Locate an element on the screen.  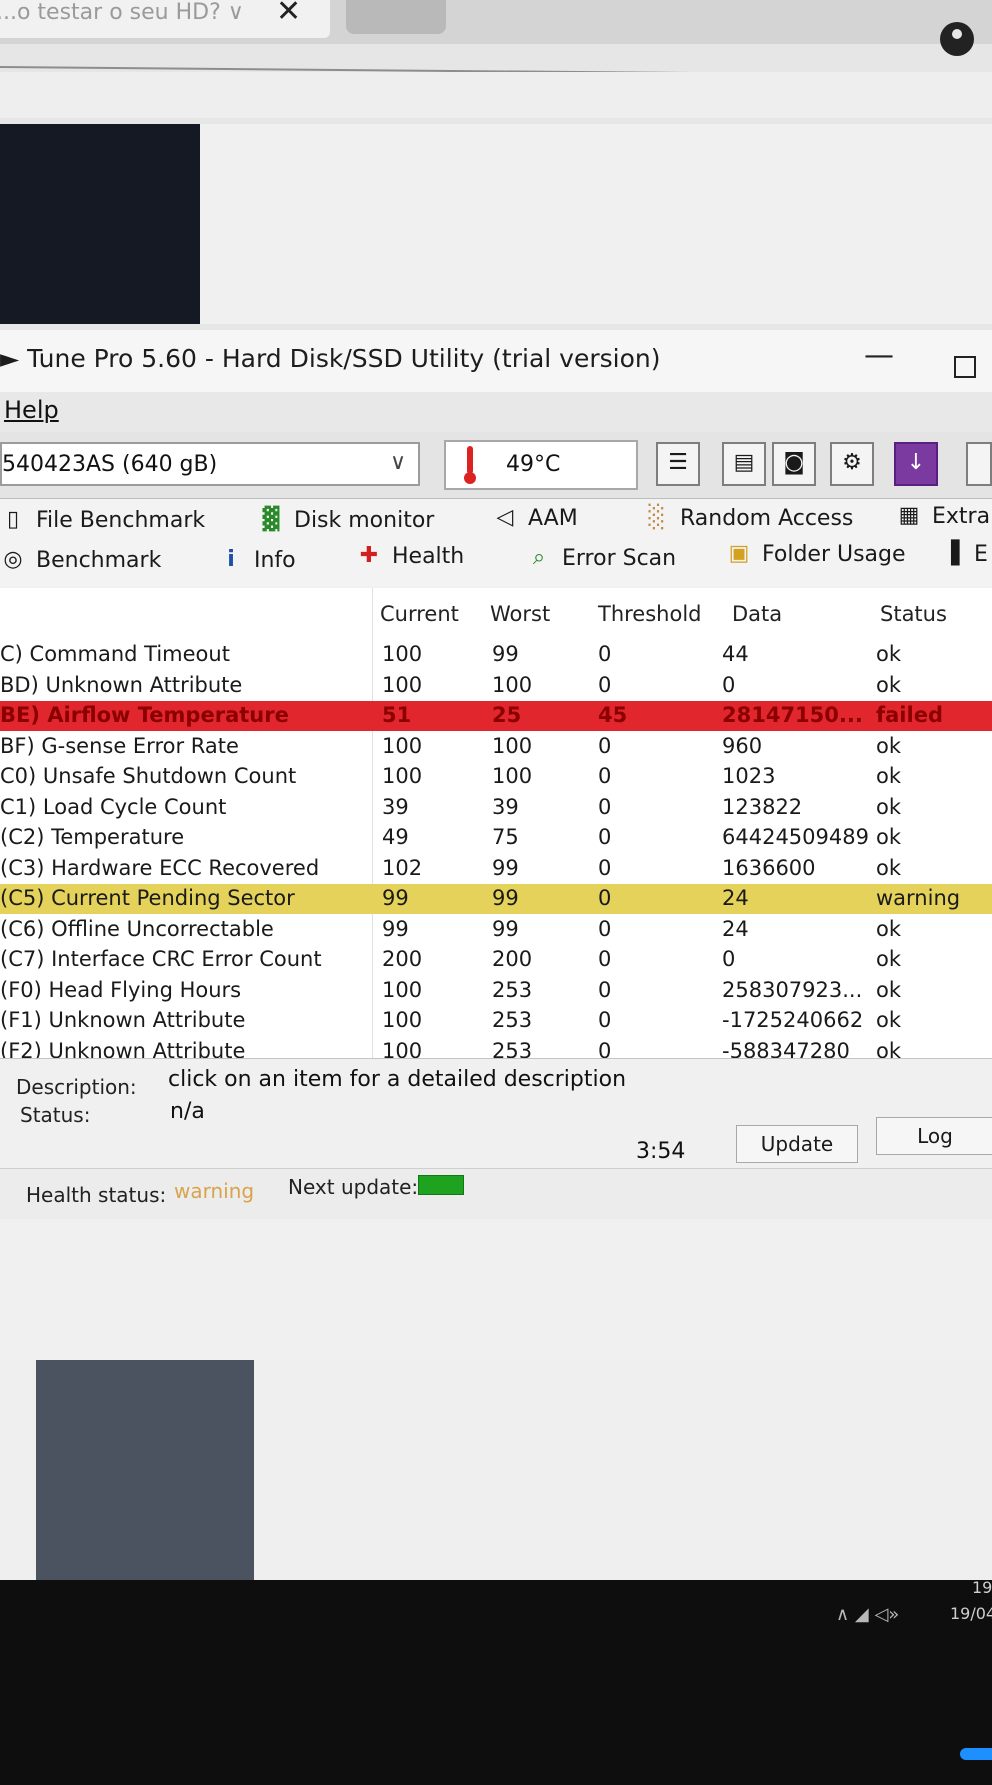
clock-date: 19/04 is located at coordinates (971, 1613).